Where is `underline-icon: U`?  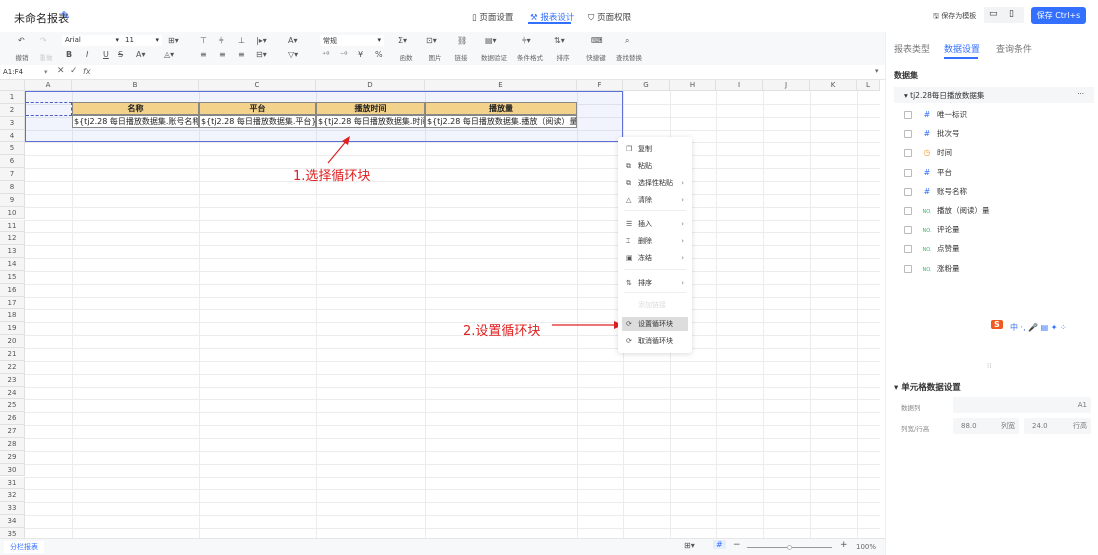 underline-icon: U is located at coordinates (106, 54).